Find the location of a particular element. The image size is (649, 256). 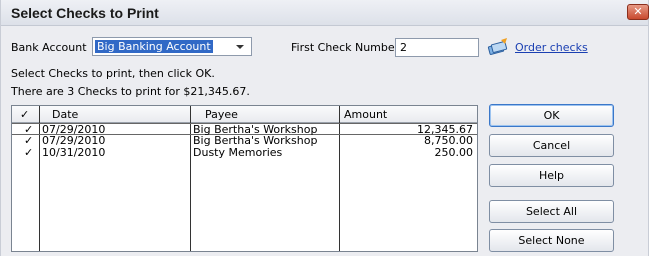

table-header: ✓ Date Payee Amount is located at coordinates (244, 114).